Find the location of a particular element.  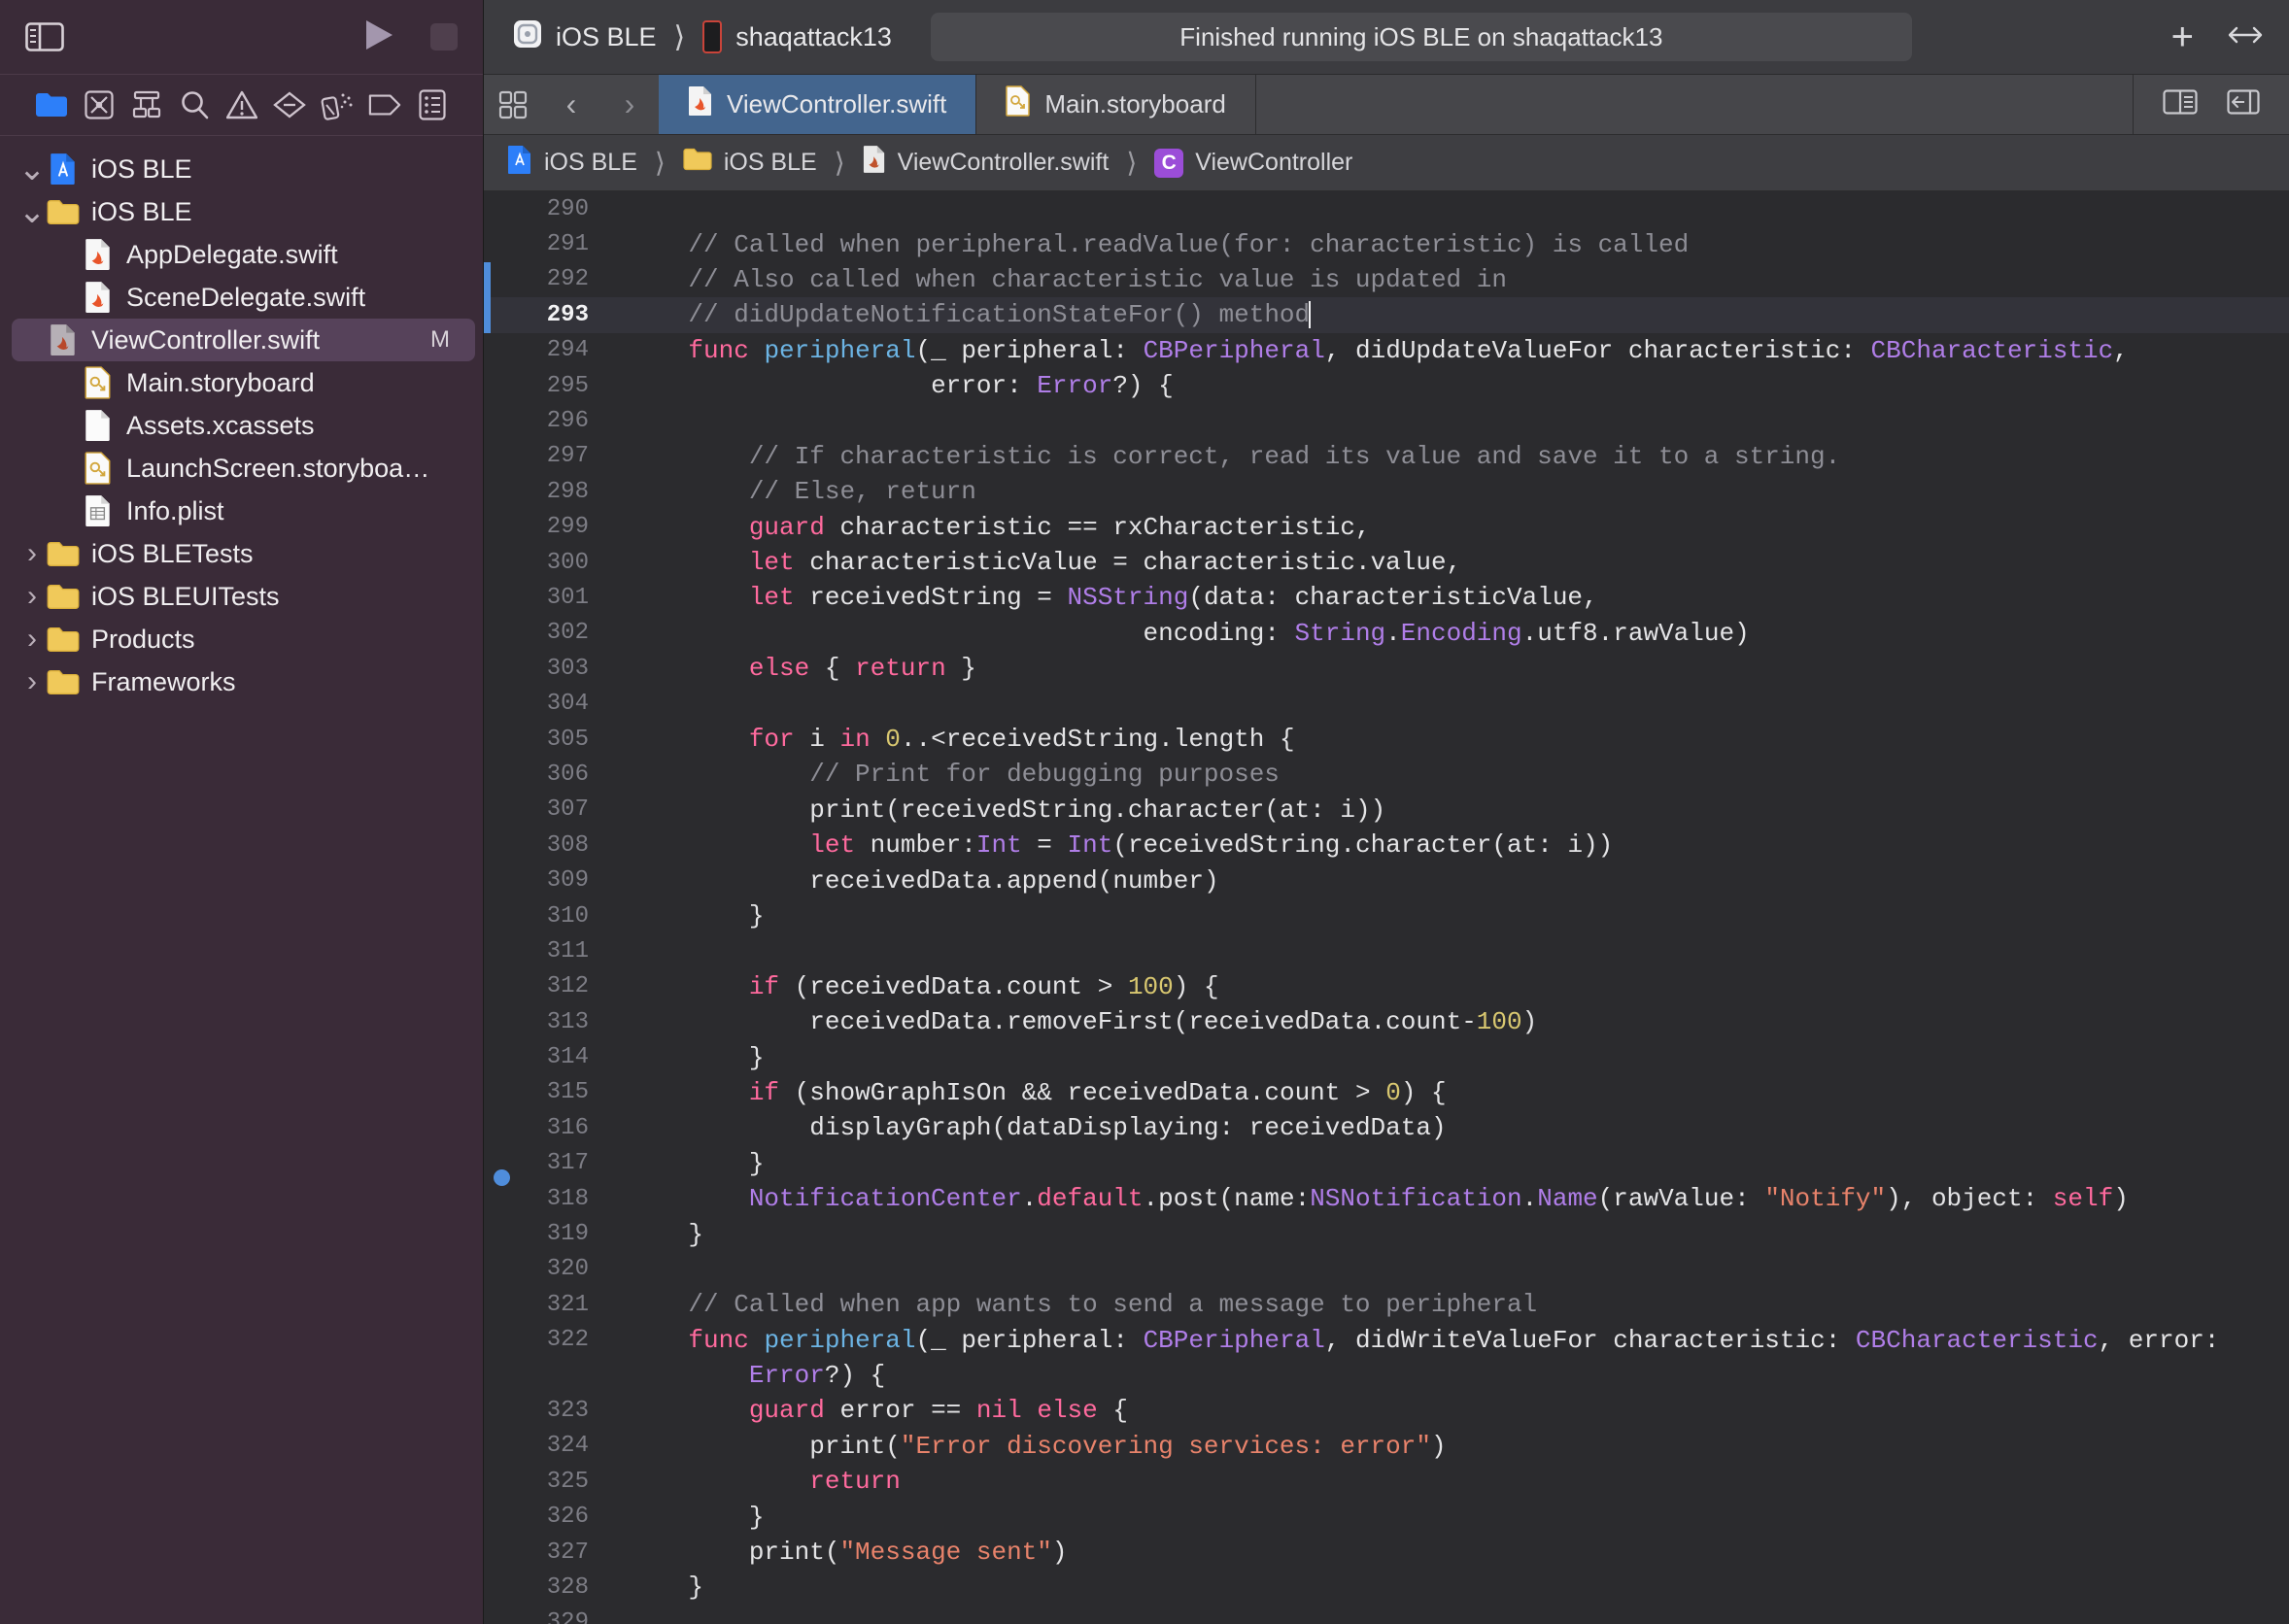

line-number: 314 is located at coordinates (567, 1057).